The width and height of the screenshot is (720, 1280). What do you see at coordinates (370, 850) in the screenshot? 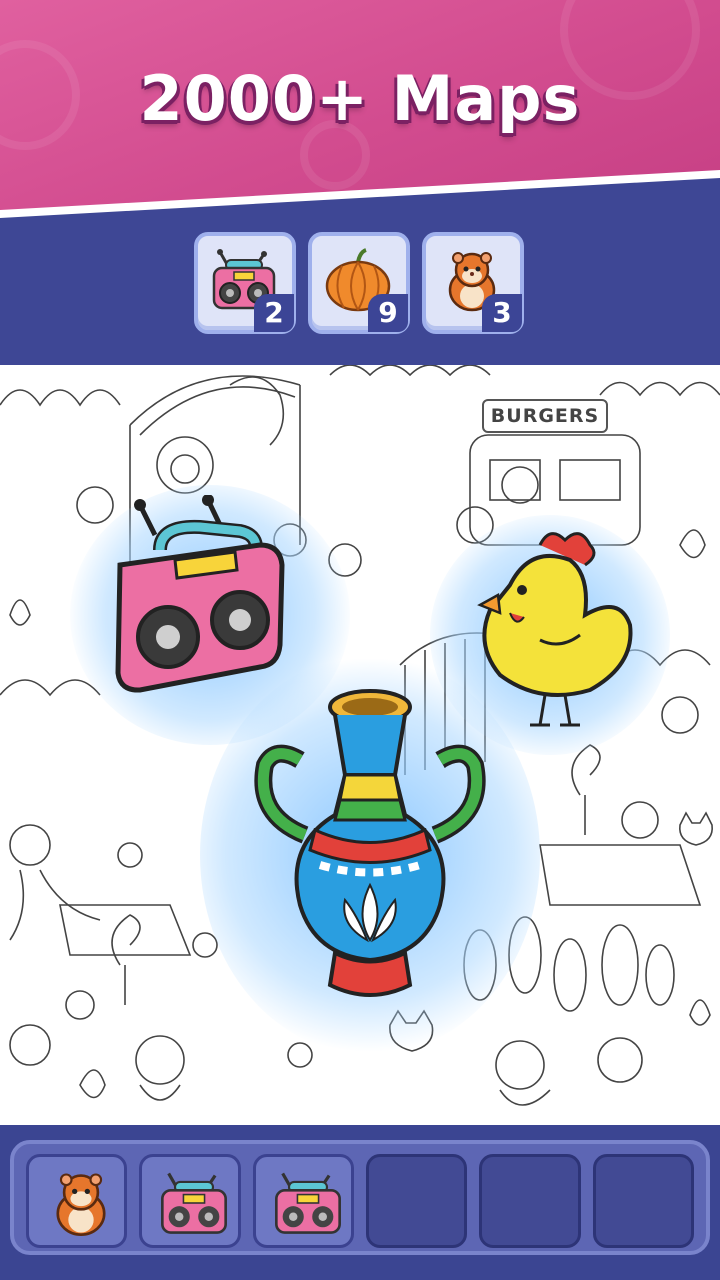
I see `vase-icon` at bounding box center [370, 850].